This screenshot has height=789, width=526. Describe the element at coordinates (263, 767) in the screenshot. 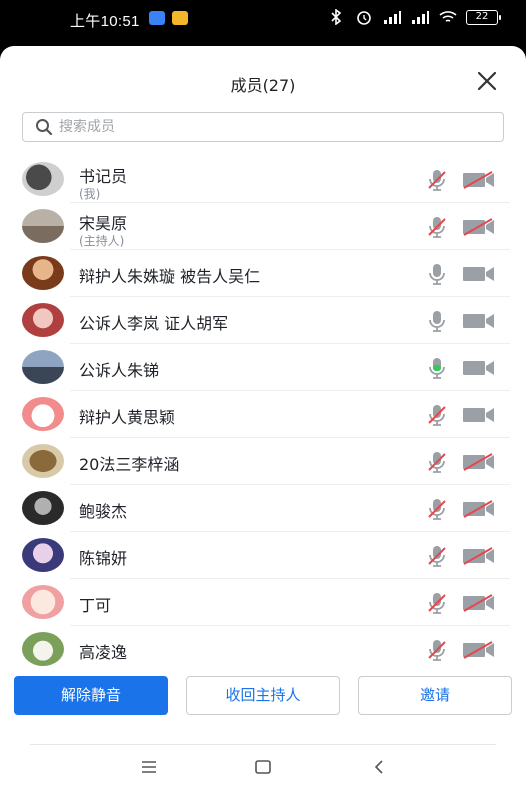

I see `home-nav-icon` at that location.